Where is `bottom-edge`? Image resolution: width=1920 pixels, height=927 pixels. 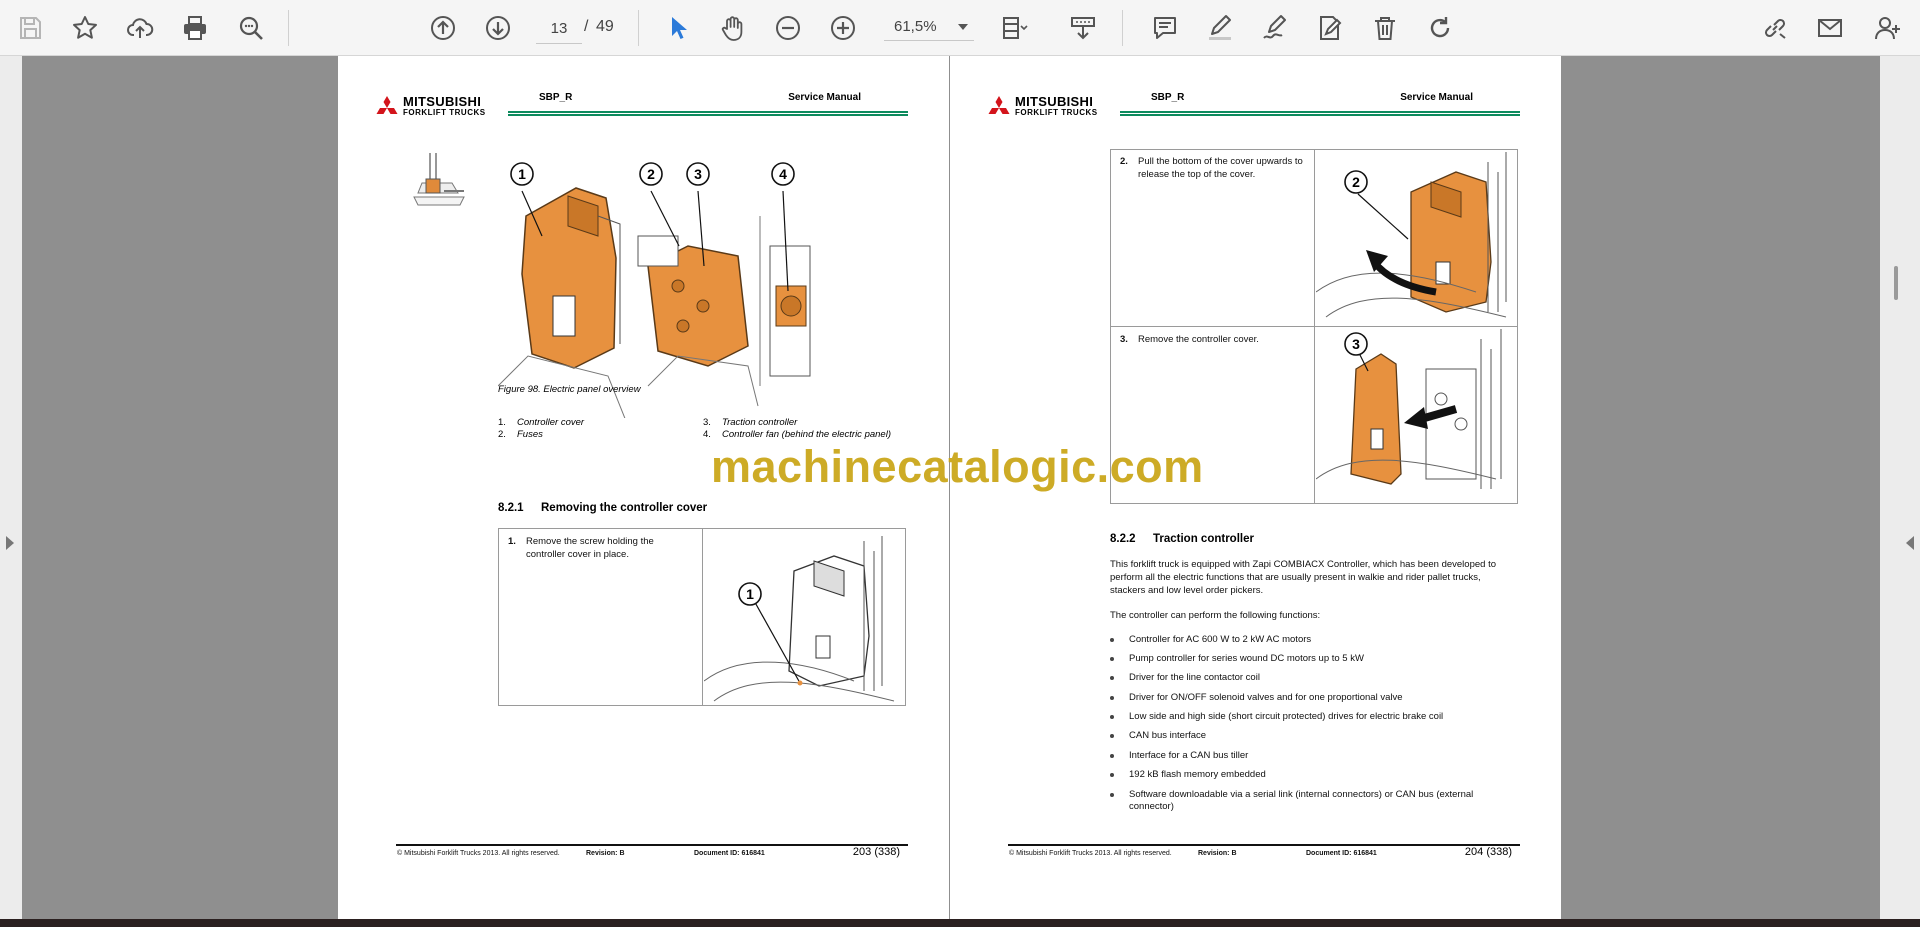
bottom-edge is located at coordinates (960, 923).